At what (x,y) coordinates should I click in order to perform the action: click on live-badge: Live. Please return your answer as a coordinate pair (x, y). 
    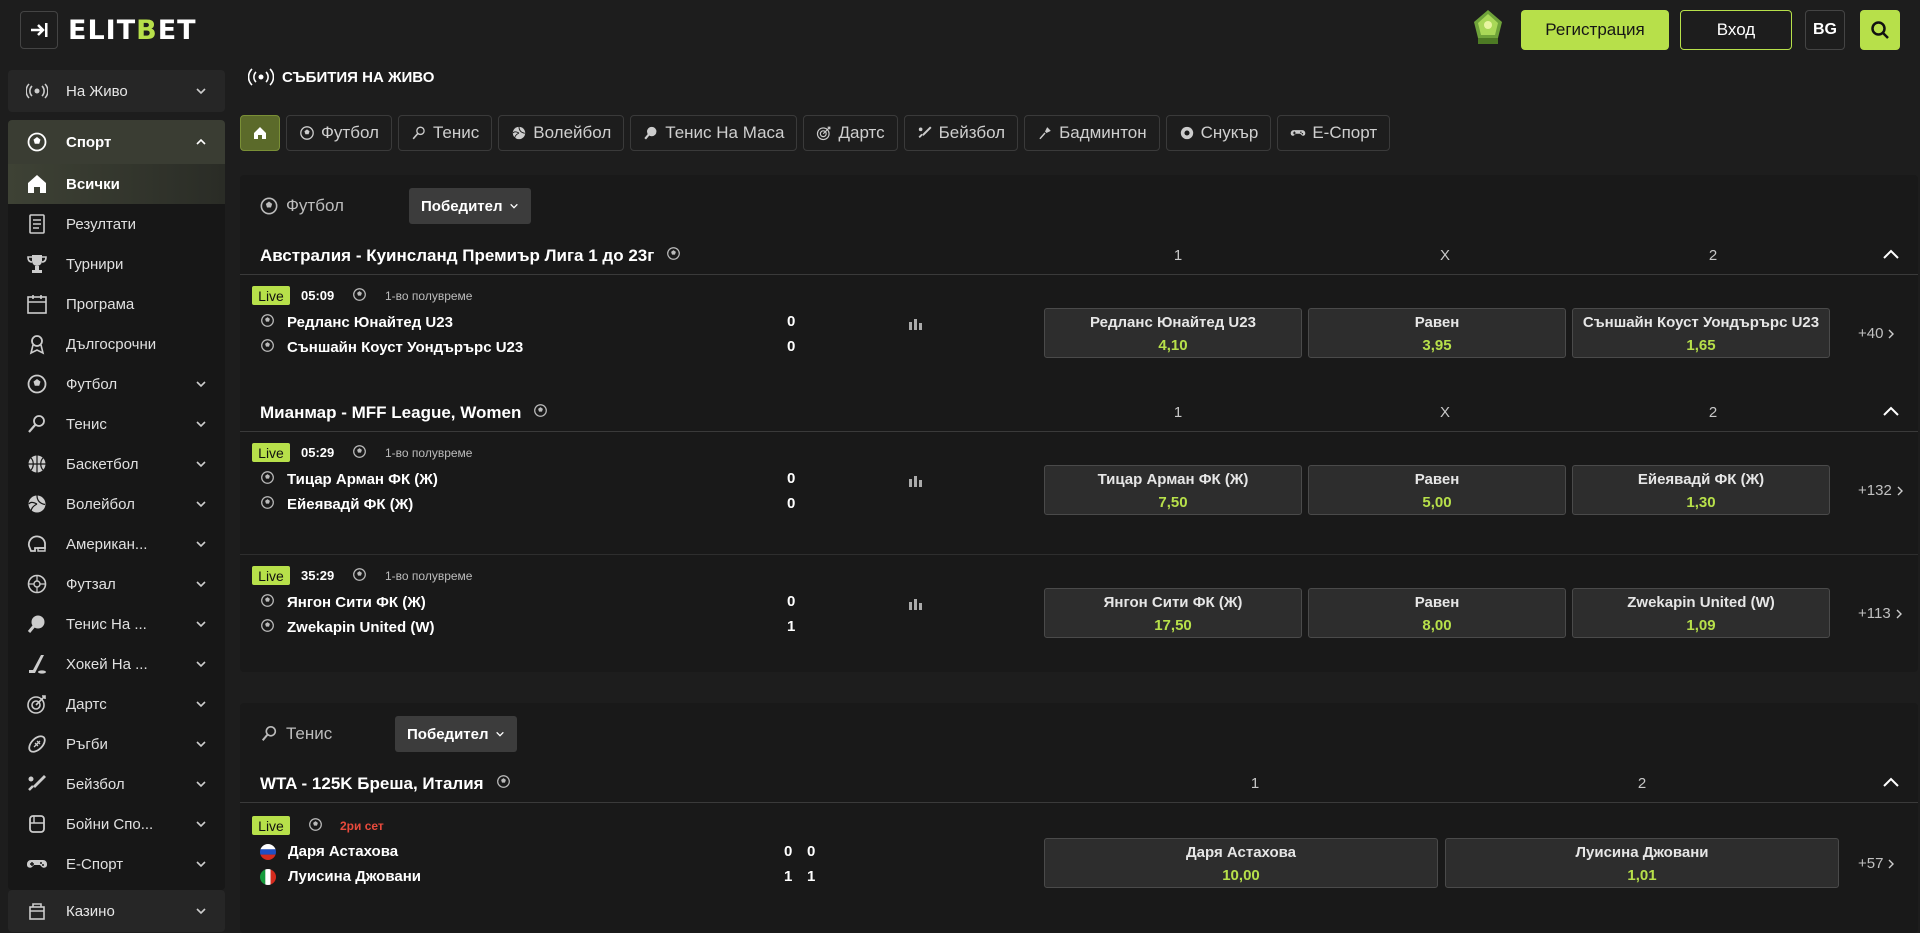
    Looking at the image, I should click on (271, 452).